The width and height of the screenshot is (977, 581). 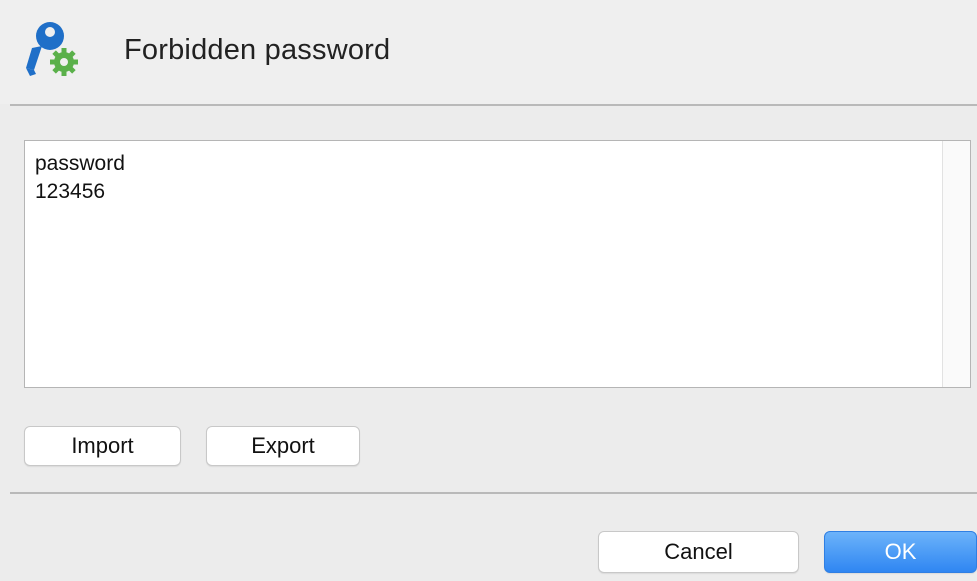 I want to click on export-button: Export, so click(x=283, y=446).